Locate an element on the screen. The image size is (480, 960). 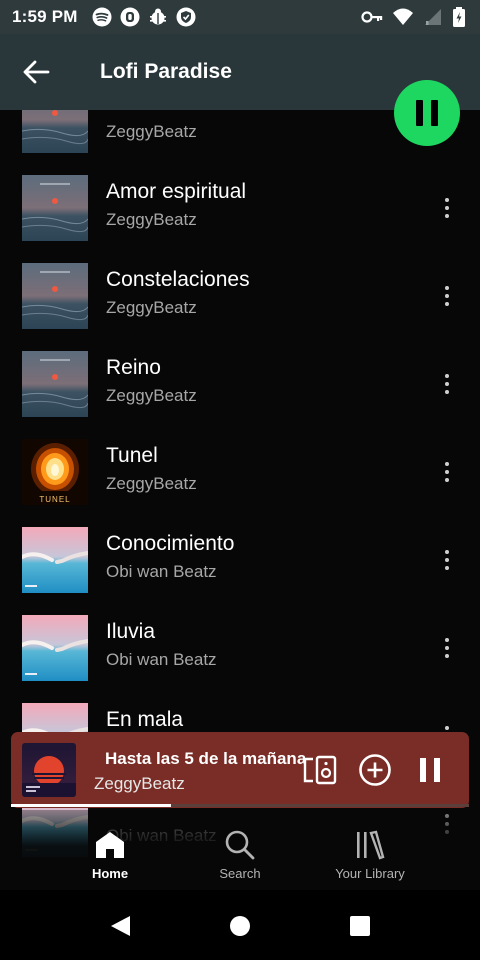
library-icon is located at coordinates (371, 845).